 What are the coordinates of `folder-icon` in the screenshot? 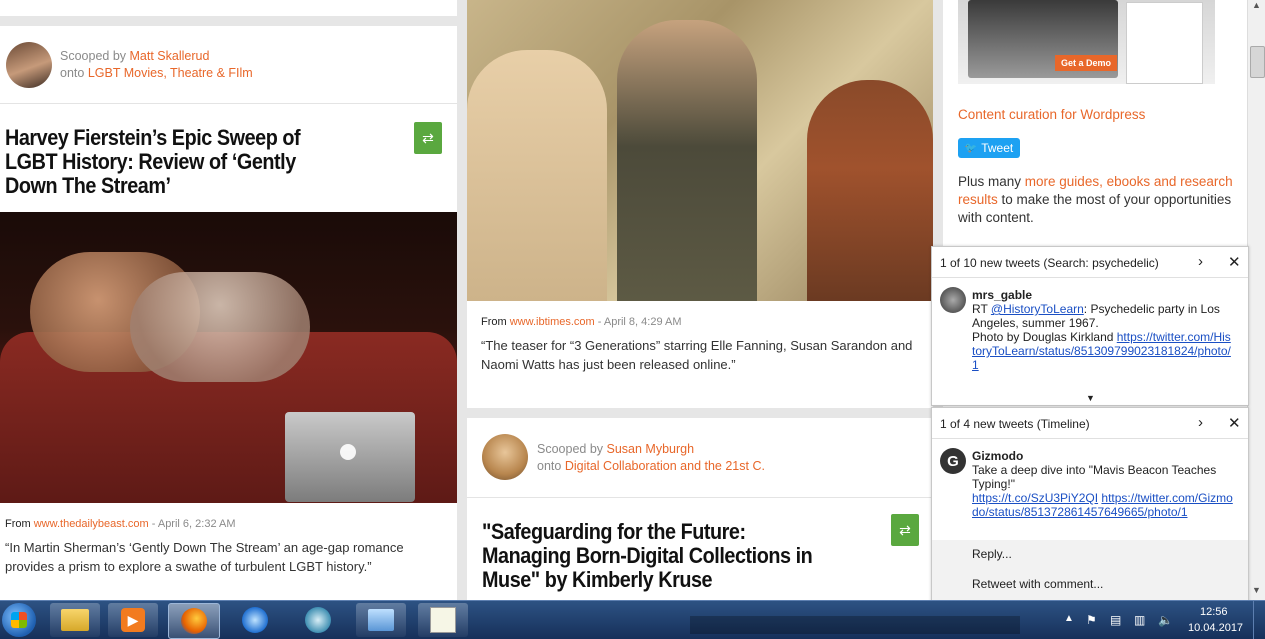 It's located at (75, 620).